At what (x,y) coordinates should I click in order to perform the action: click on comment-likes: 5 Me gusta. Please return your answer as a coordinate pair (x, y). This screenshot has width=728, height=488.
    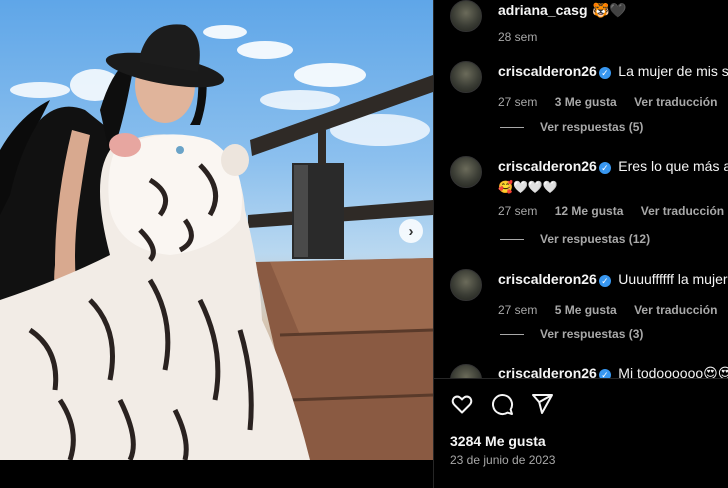
    Looking at the image, I should click on (586, 310).